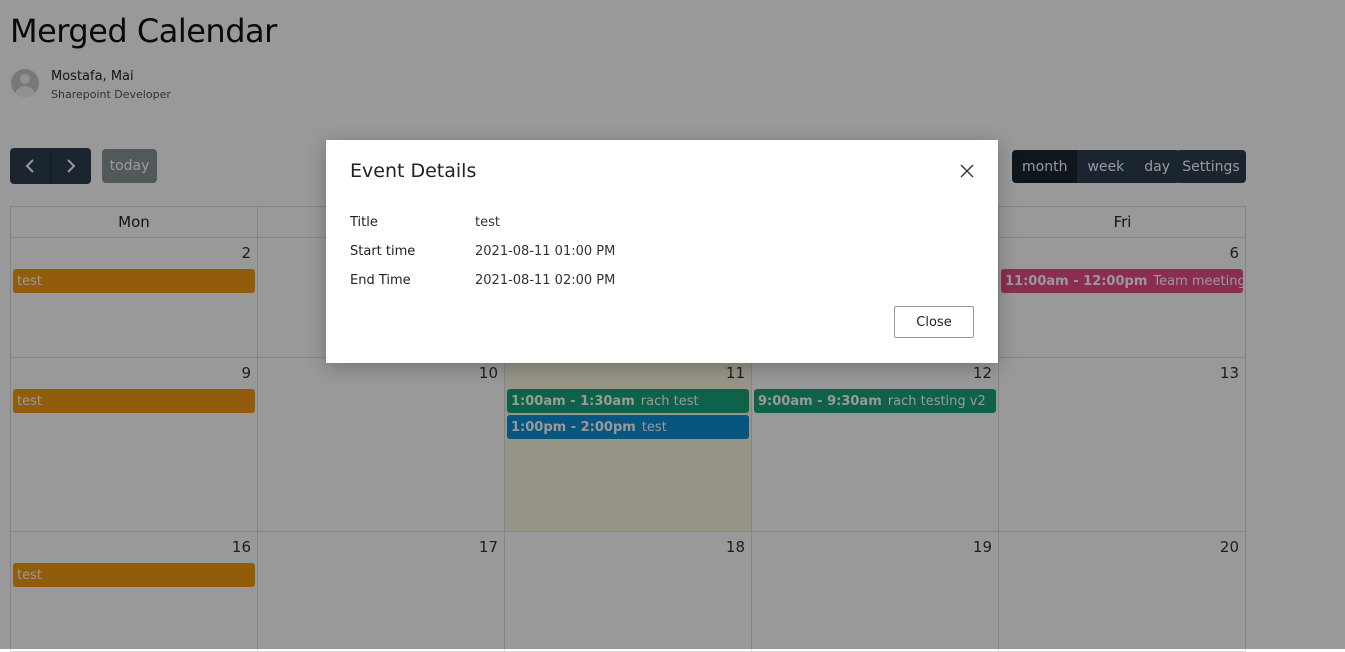 The height and width of the screenshot is (652, 1345). What do you see at coordinates (545, 251) in the screenshot?
I see `detail-value: 2021-08-11 01:00 PM` at bounding box center [545, 251].